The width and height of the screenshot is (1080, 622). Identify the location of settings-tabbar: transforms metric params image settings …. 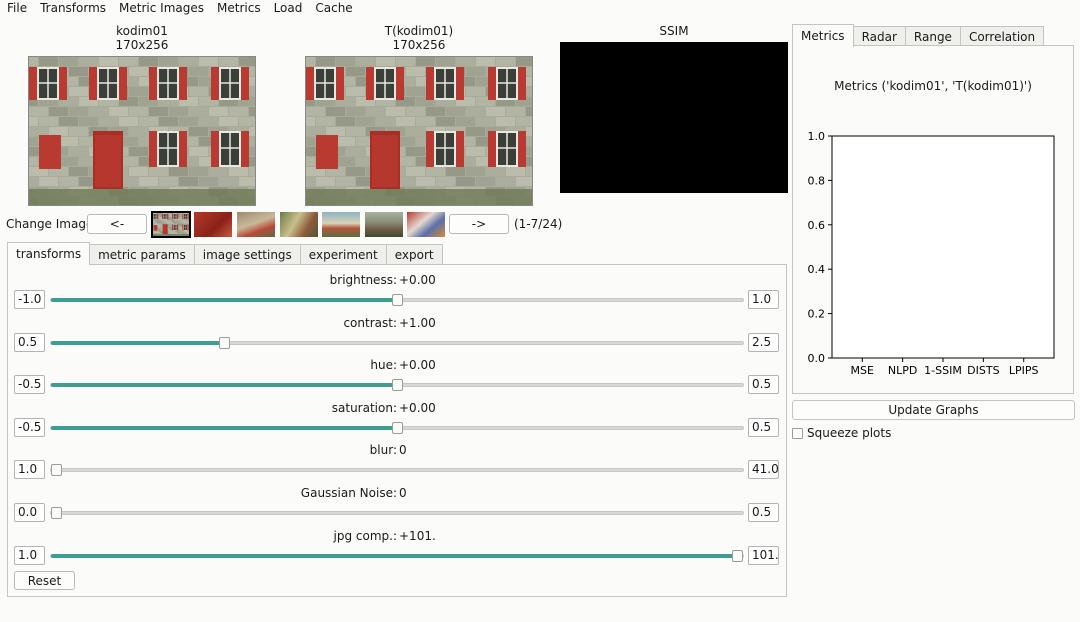
(225, 253).